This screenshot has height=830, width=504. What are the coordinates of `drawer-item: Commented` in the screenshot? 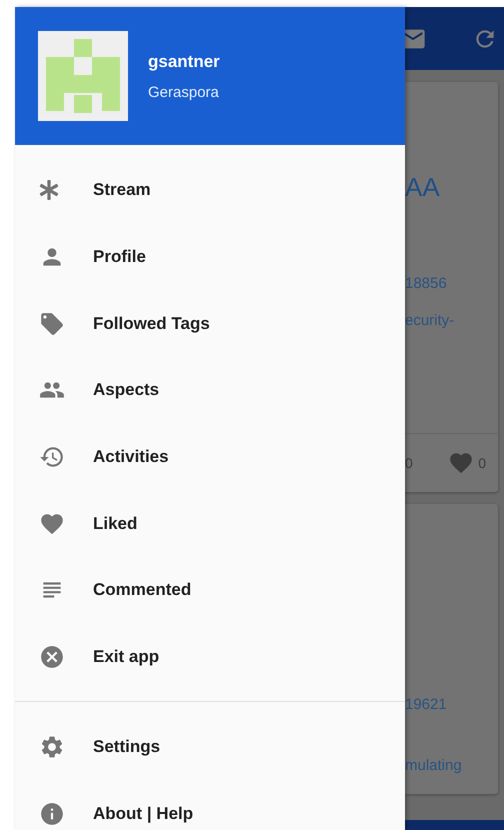 It's located at (210, 590).